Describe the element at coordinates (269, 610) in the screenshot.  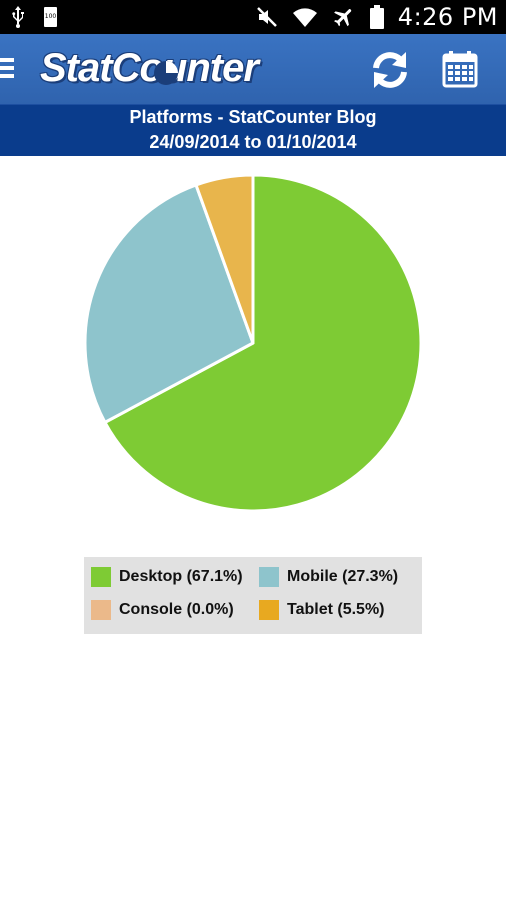
I see `legend-swatch-tablet` at that location.